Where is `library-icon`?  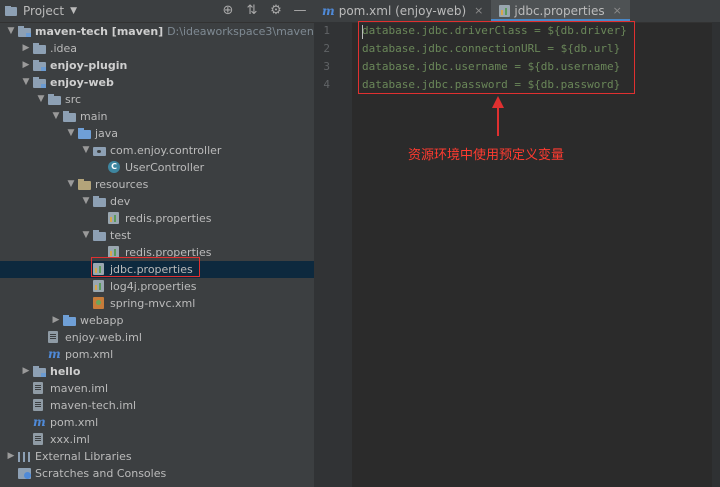
library-icon is located at coordinates (24, 457).